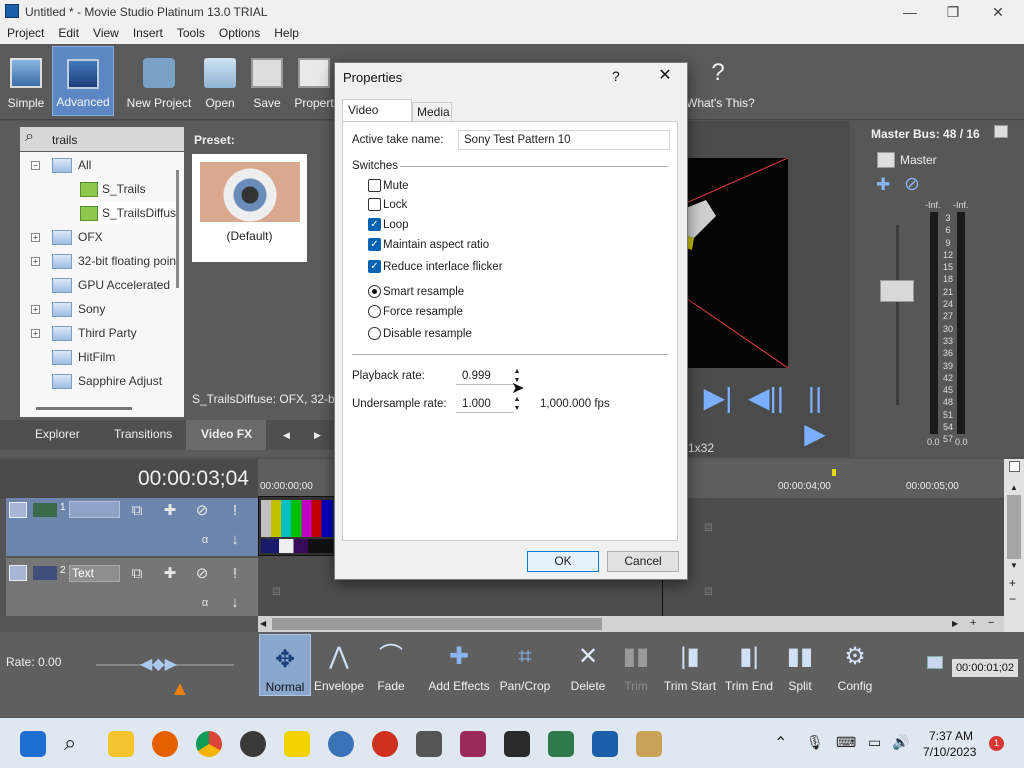 Image resolution: width=1024 pixels, height=768 pixels. I want to click on smart-resample-radio, so click(374, 291).